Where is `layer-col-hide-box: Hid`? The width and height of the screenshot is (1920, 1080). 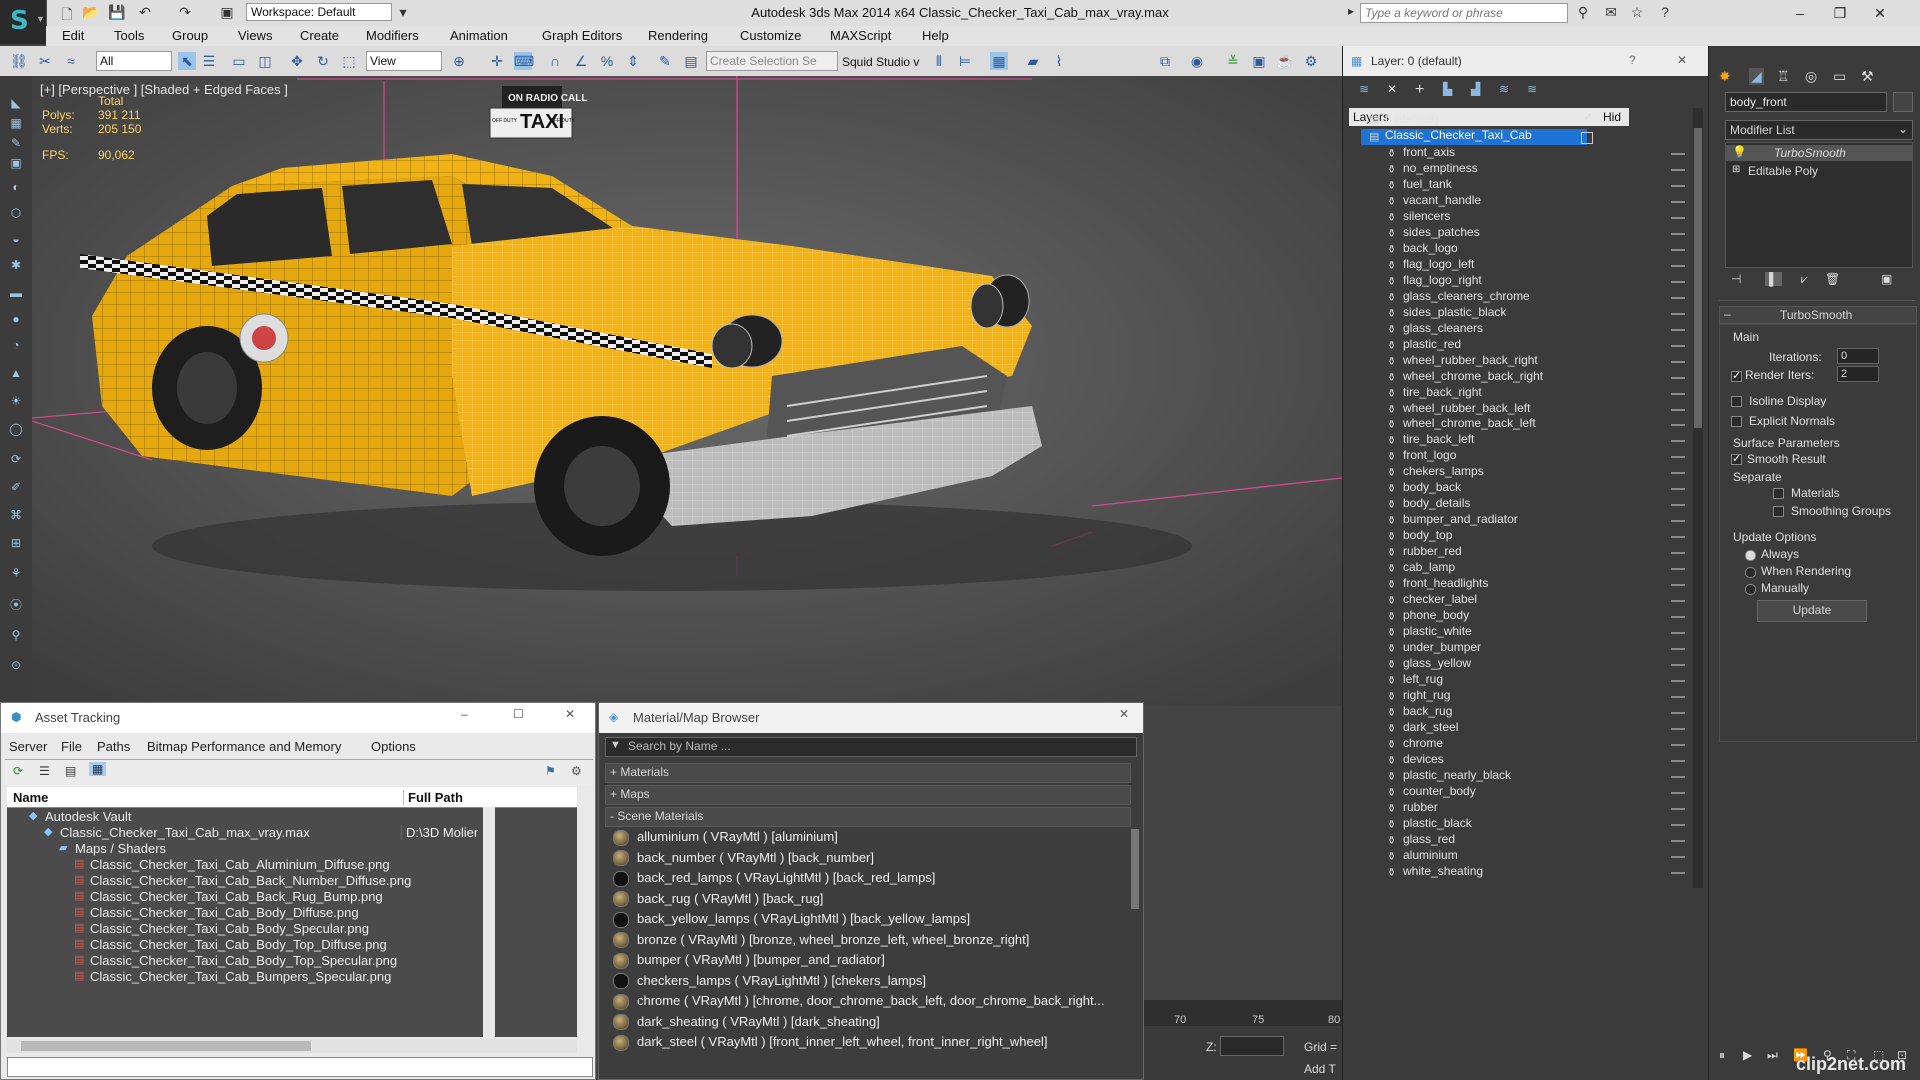 layer-col-hide-box: Hid is located at coordinates (1614, 117).